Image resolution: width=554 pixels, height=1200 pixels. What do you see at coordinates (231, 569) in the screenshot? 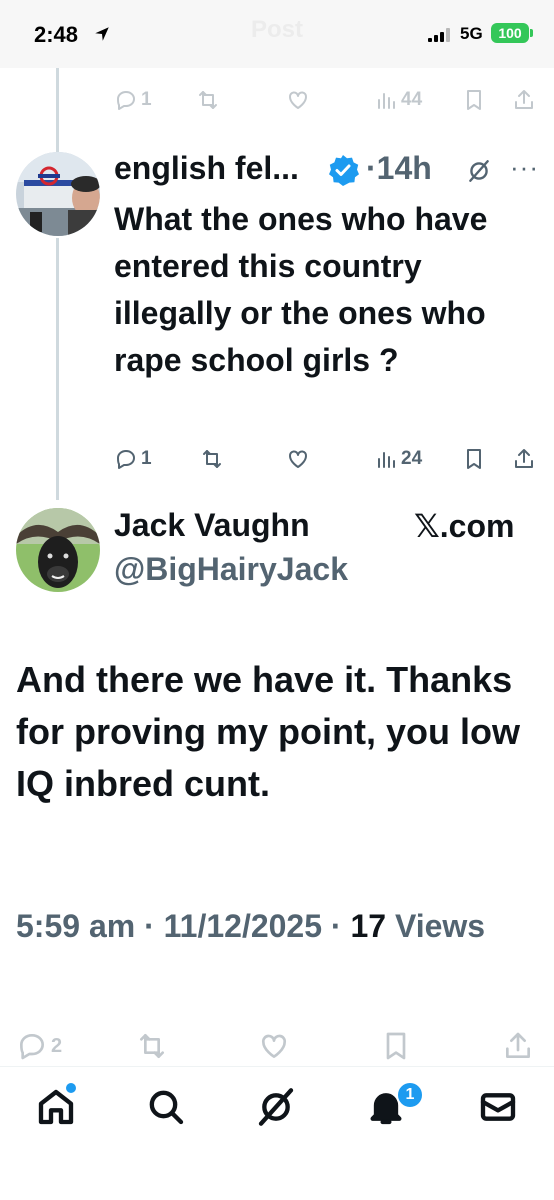
I see `user-handle: @BigHairyJack` at bounding box center [231, 569].